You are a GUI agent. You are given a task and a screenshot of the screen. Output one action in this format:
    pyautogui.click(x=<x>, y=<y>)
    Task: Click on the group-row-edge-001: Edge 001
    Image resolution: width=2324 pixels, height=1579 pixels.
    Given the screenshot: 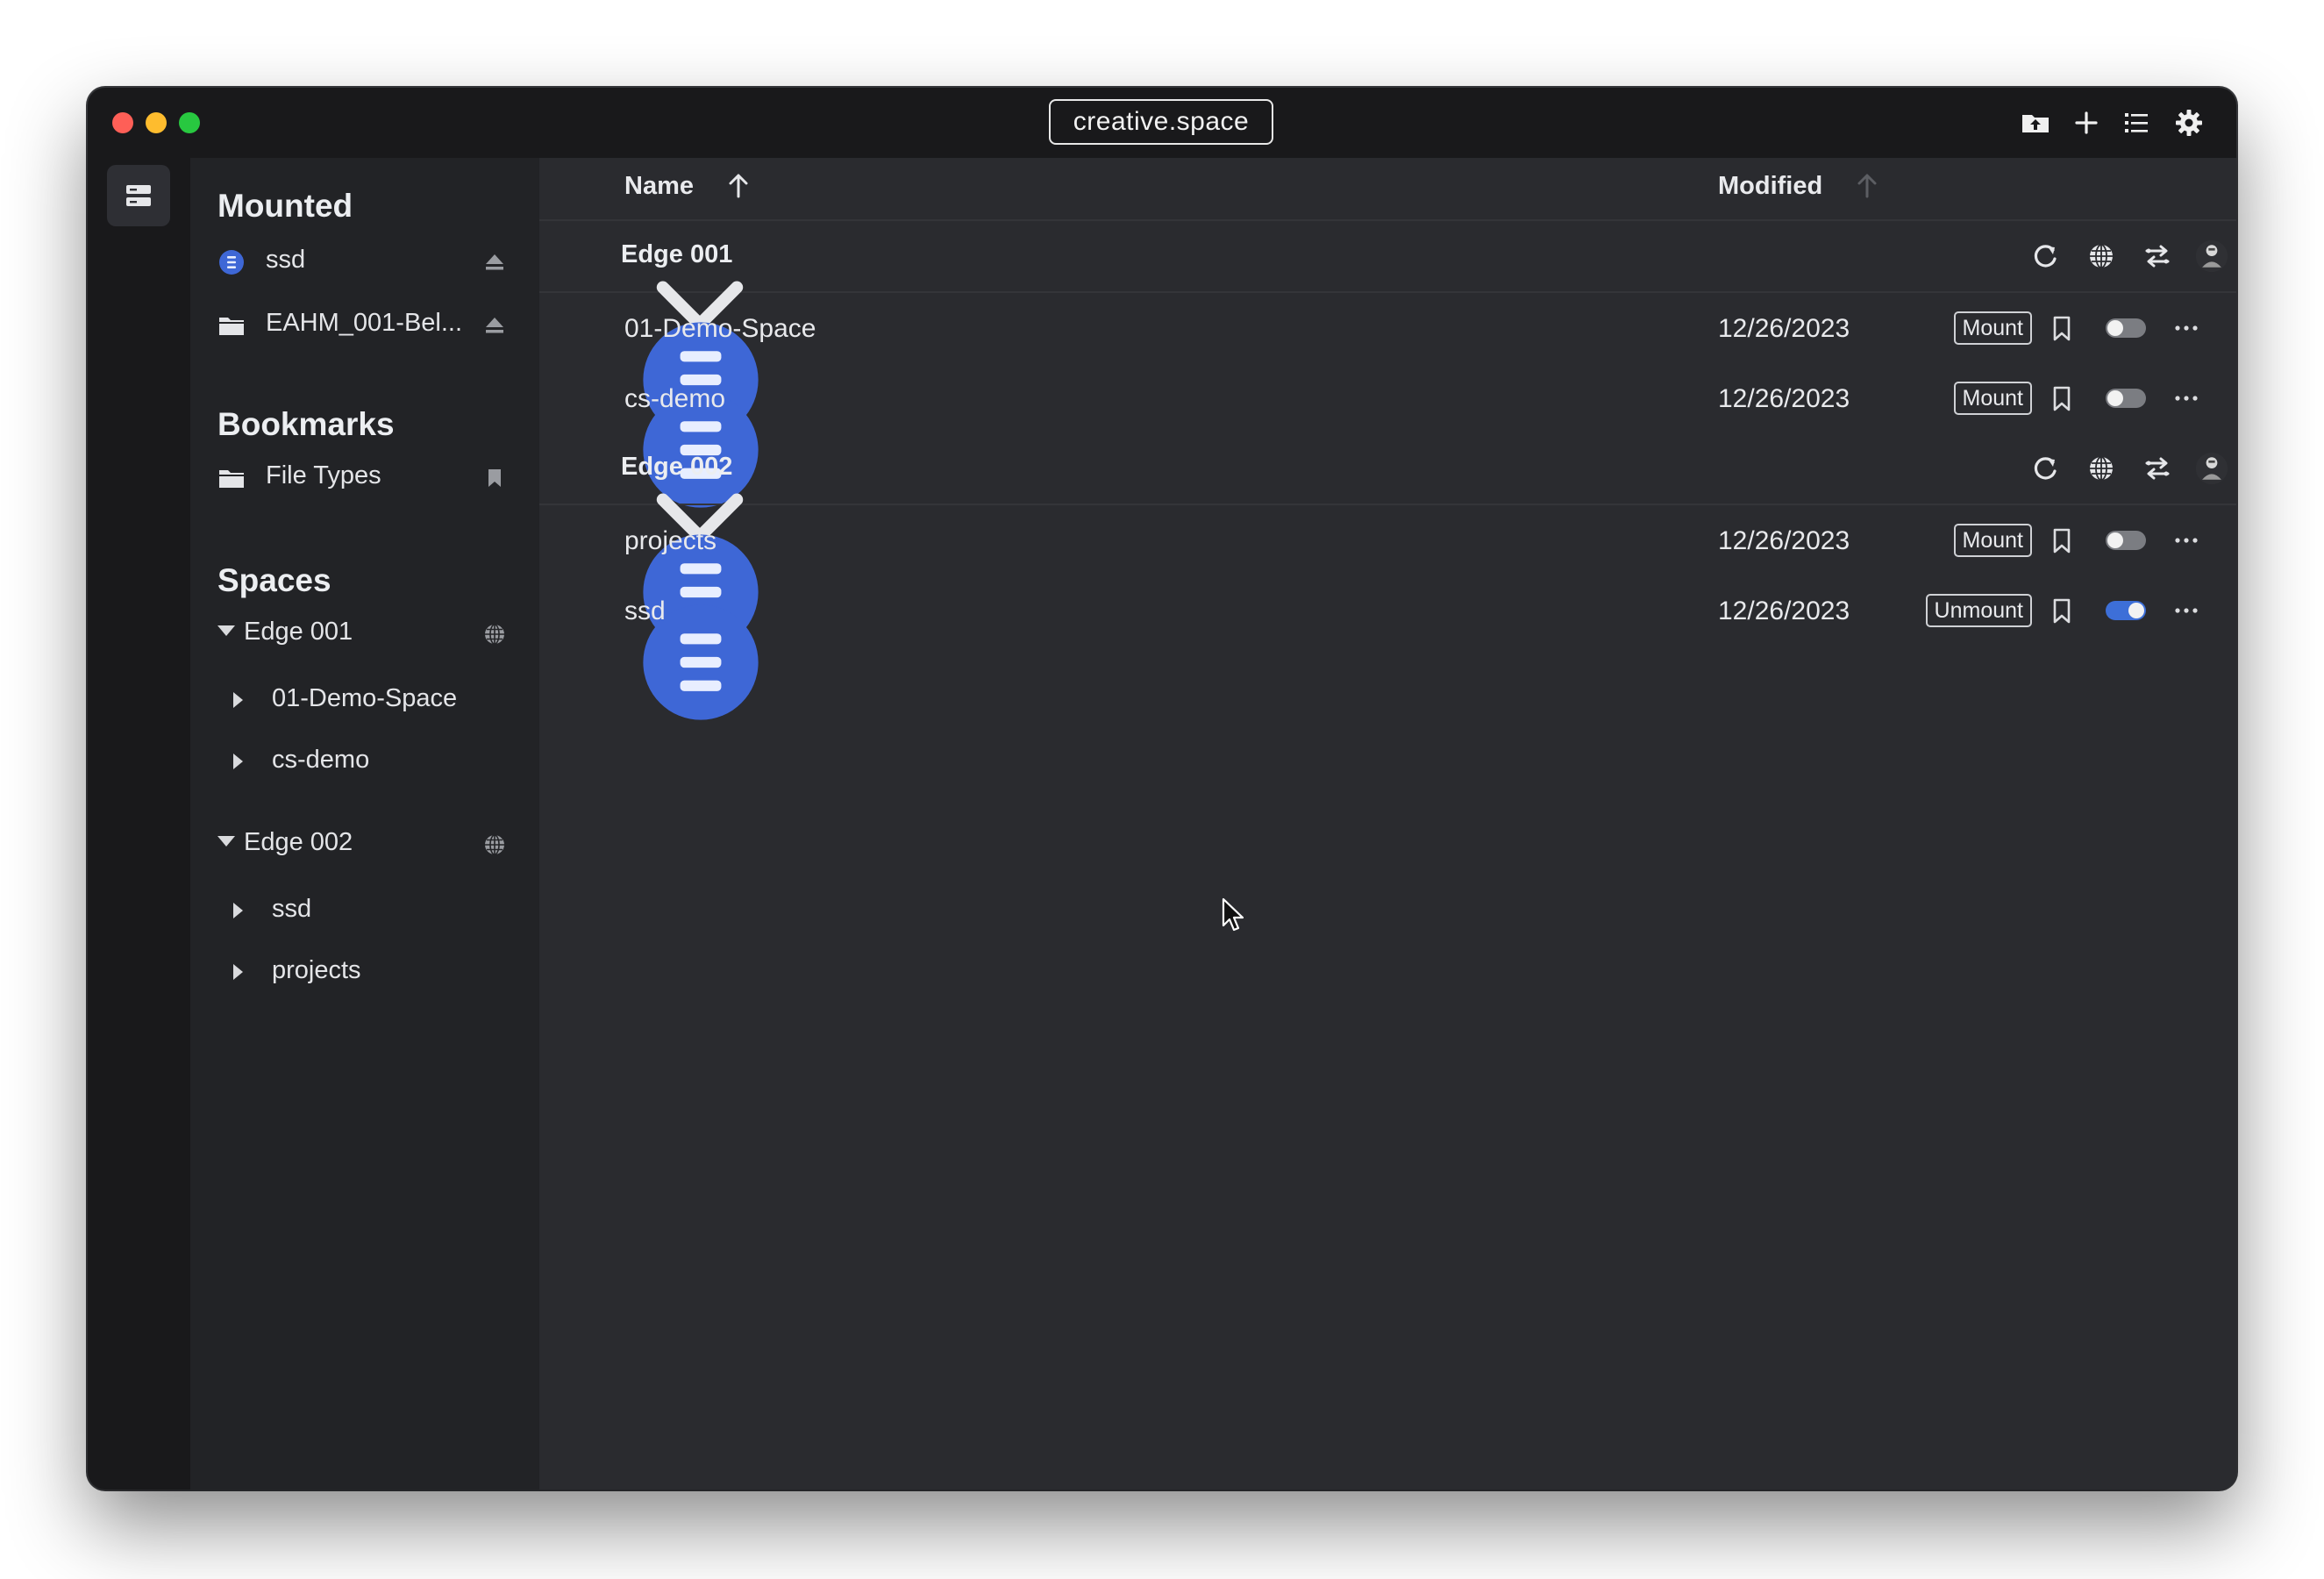 What is the action you would take?
    pyautogui.click(x=1387, y=257)
    